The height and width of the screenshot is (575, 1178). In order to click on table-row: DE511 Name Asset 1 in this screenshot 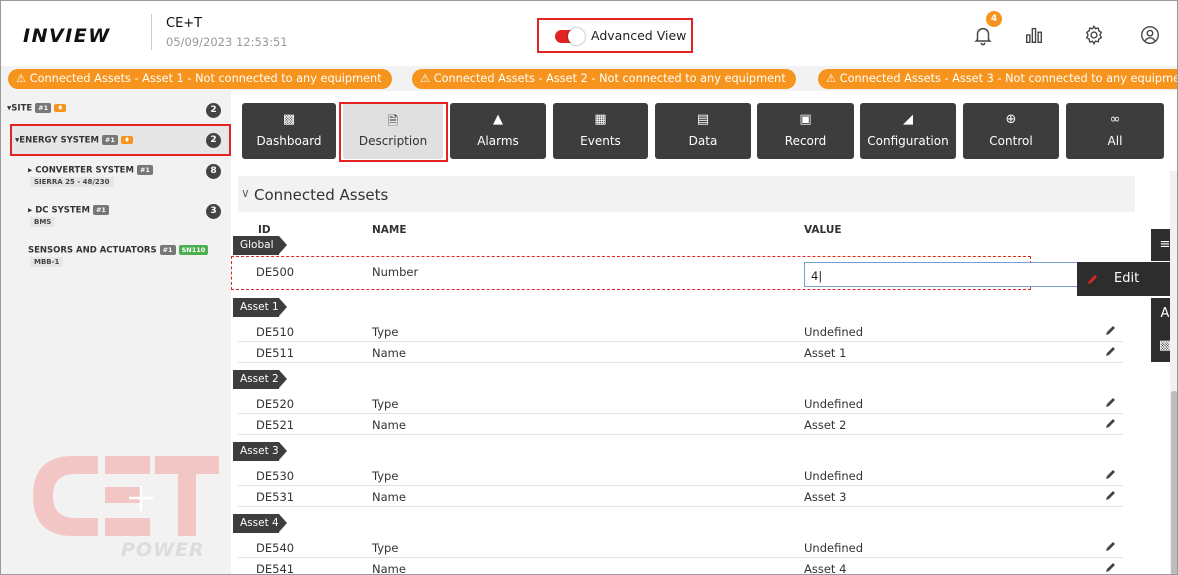, I will do `click(680, 352)`.